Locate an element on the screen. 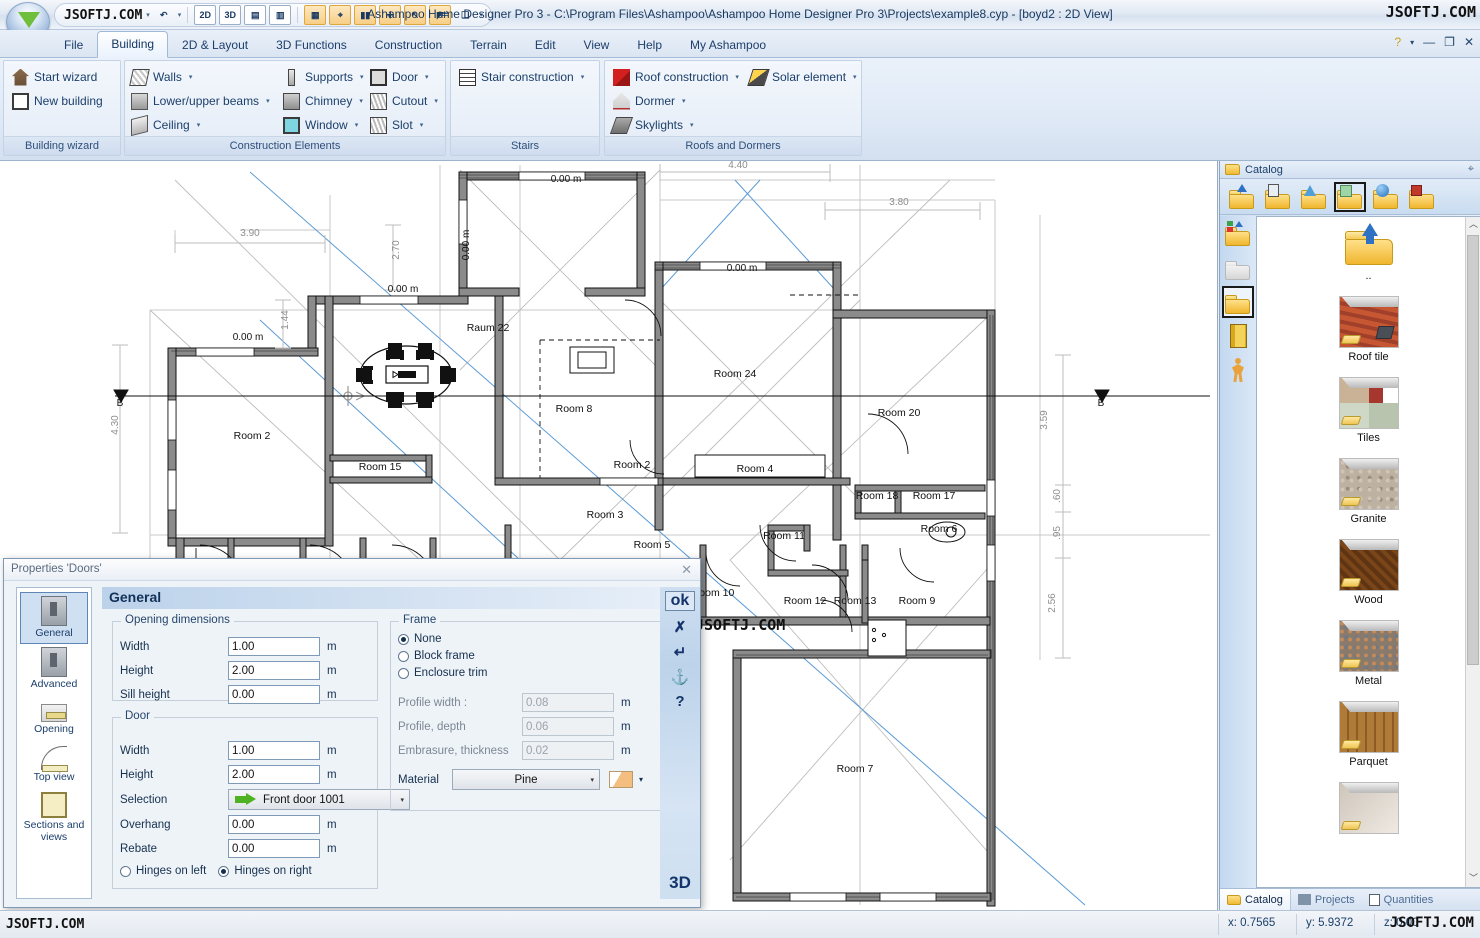 Image resolution: width=1480 pixels, height=938 pixels. input-sill-height: 0.00 is located at coordinates (274, 694).